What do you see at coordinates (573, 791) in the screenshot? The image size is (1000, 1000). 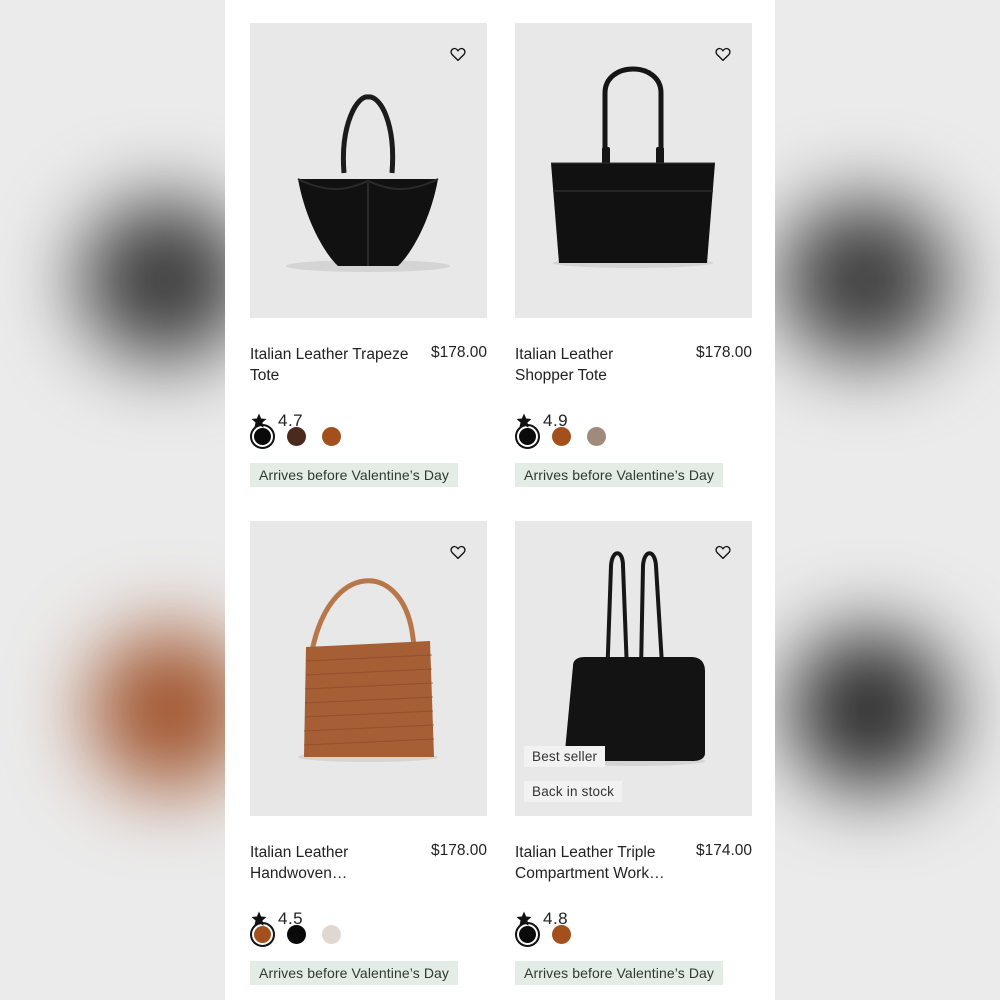 I see `back-in-stock-badge: Back in stock` at bounding box center [573, 791].